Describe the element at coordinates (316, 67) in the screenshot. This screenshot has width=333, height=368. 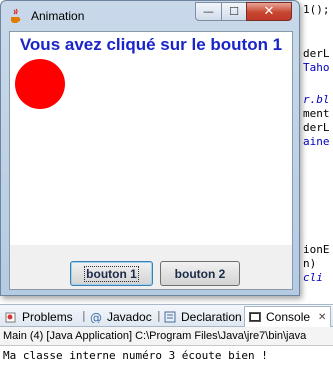
I see `code-fragment: Taho` at that location.